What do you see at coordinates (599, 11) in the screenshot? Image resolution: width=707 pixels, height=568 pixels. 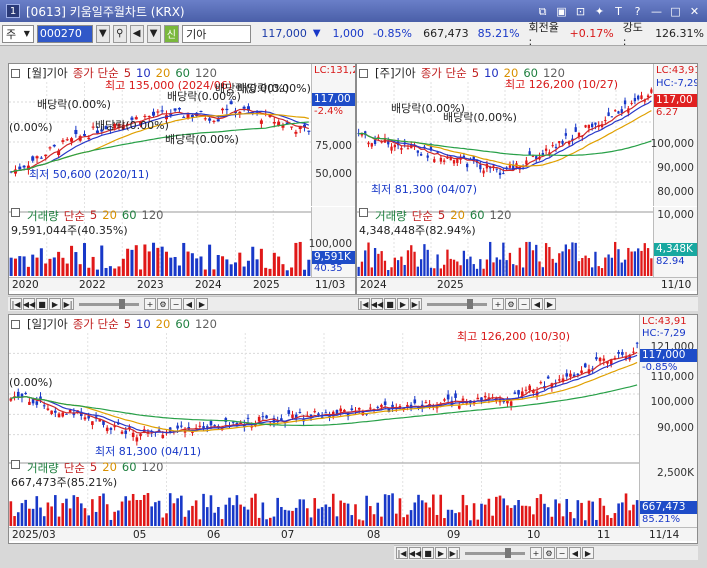 I see `pin-icon: ✦` at bounding box center [599, 11].